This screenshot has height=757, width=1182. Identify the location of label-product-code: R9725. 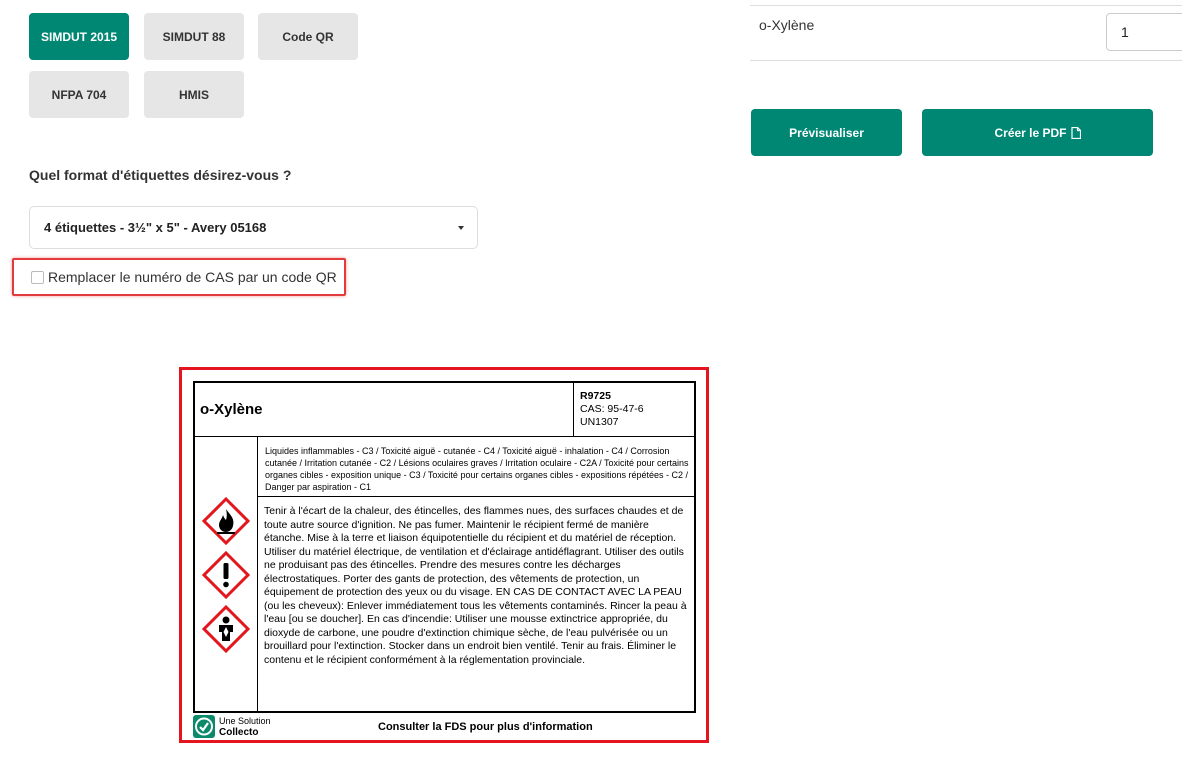
(595, 396).